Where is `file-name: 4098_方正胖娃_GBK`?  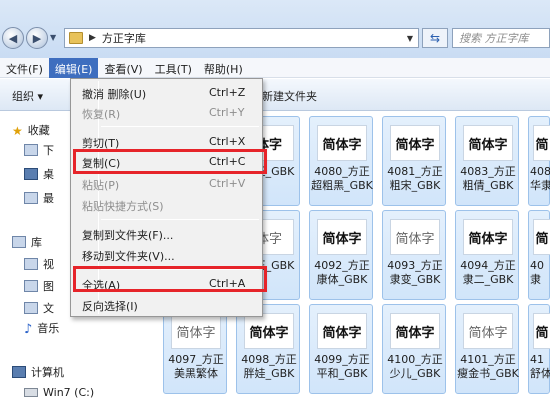
file-name: 4098_方正胖娃_GBK is located at coordinates (269, 366).